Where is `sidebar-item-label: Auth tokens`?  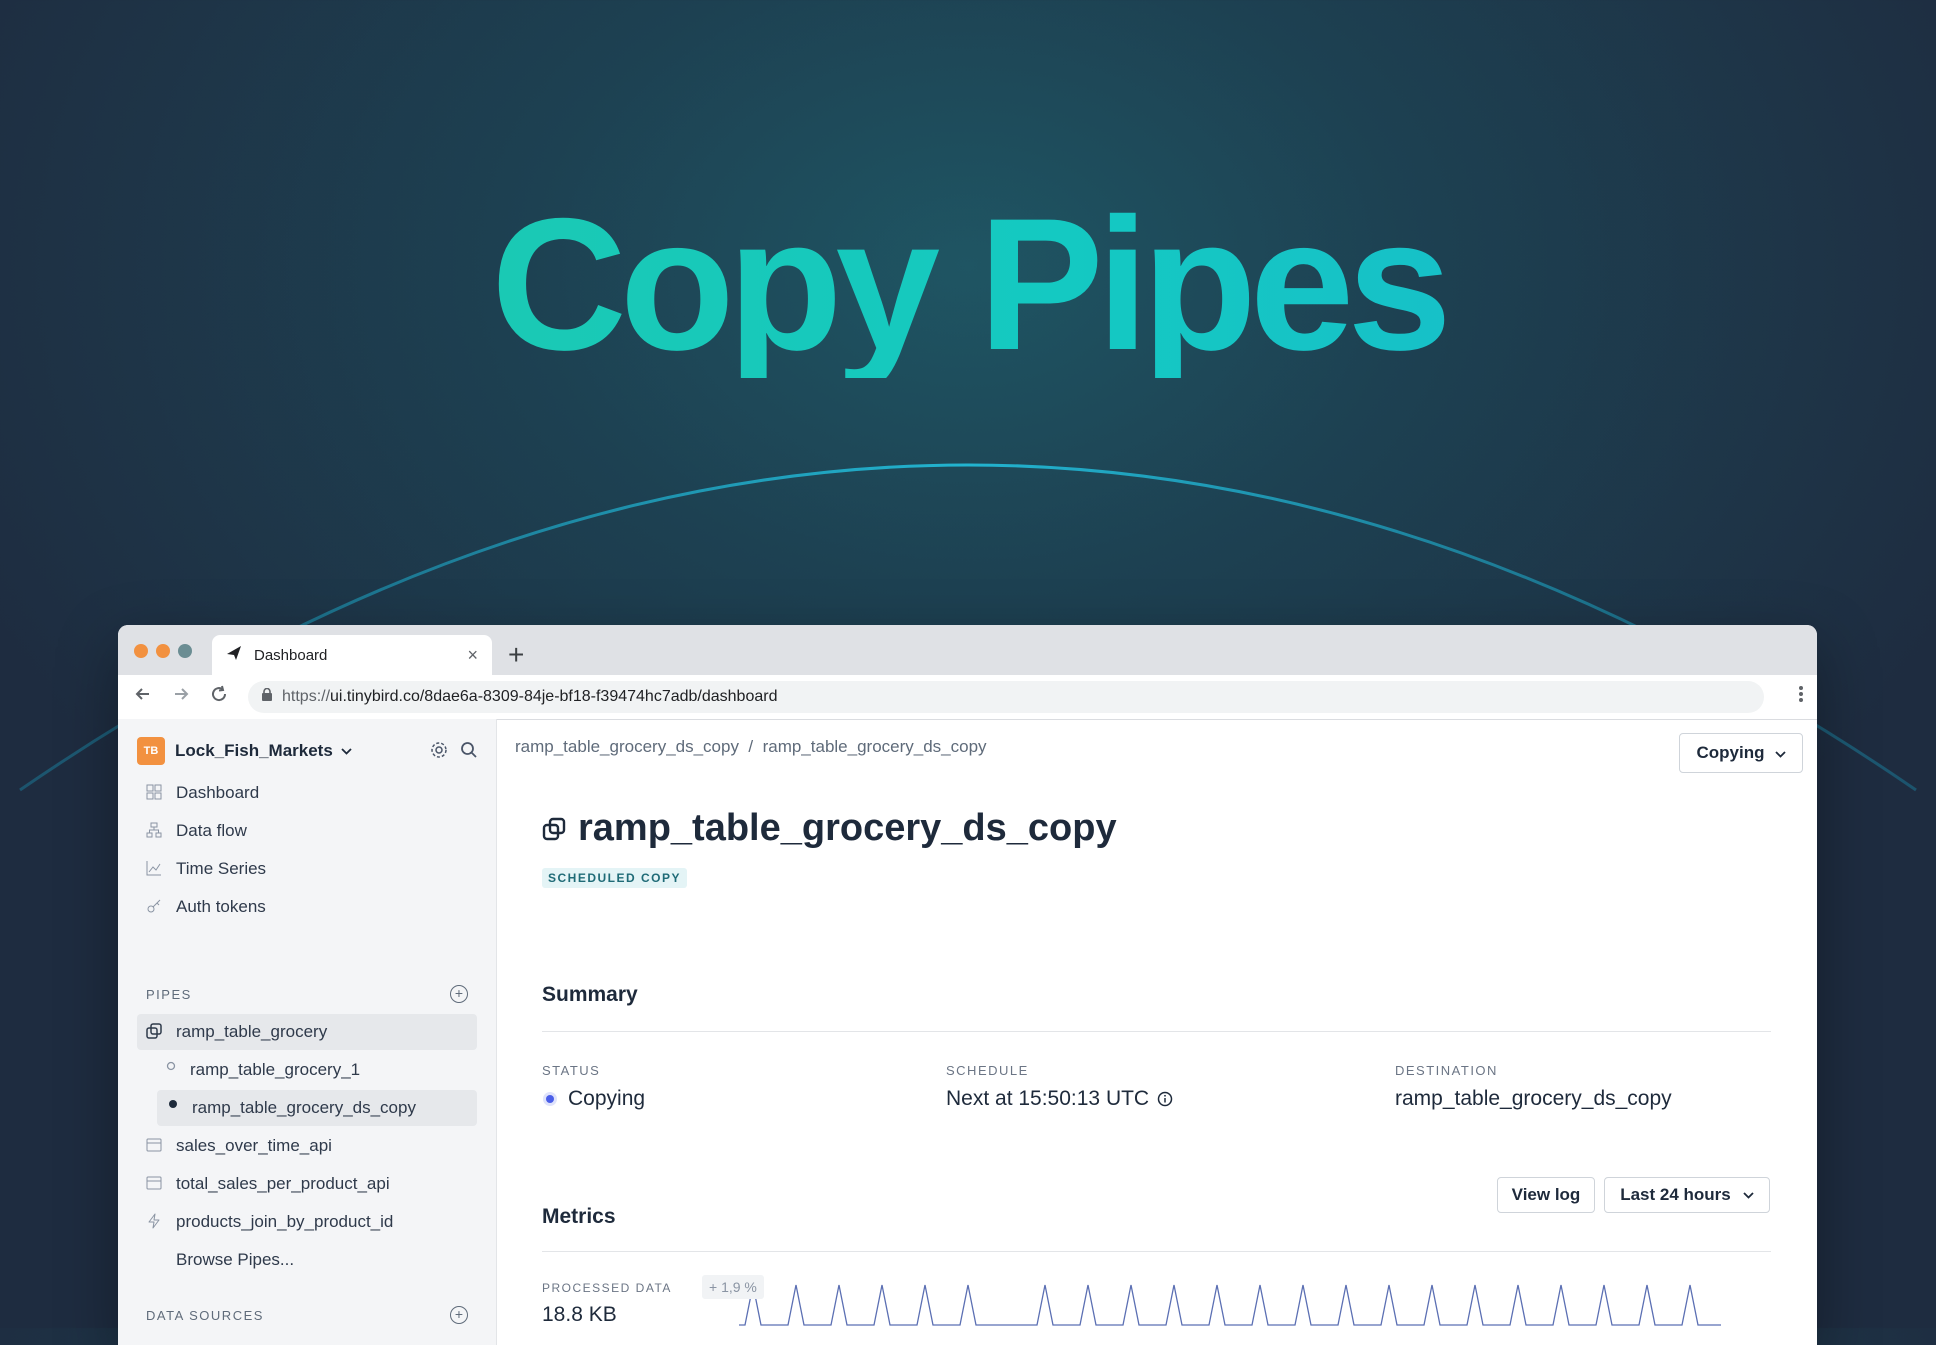
sidebar-item-label: Auth tokens is located at coordinates (221, 906).